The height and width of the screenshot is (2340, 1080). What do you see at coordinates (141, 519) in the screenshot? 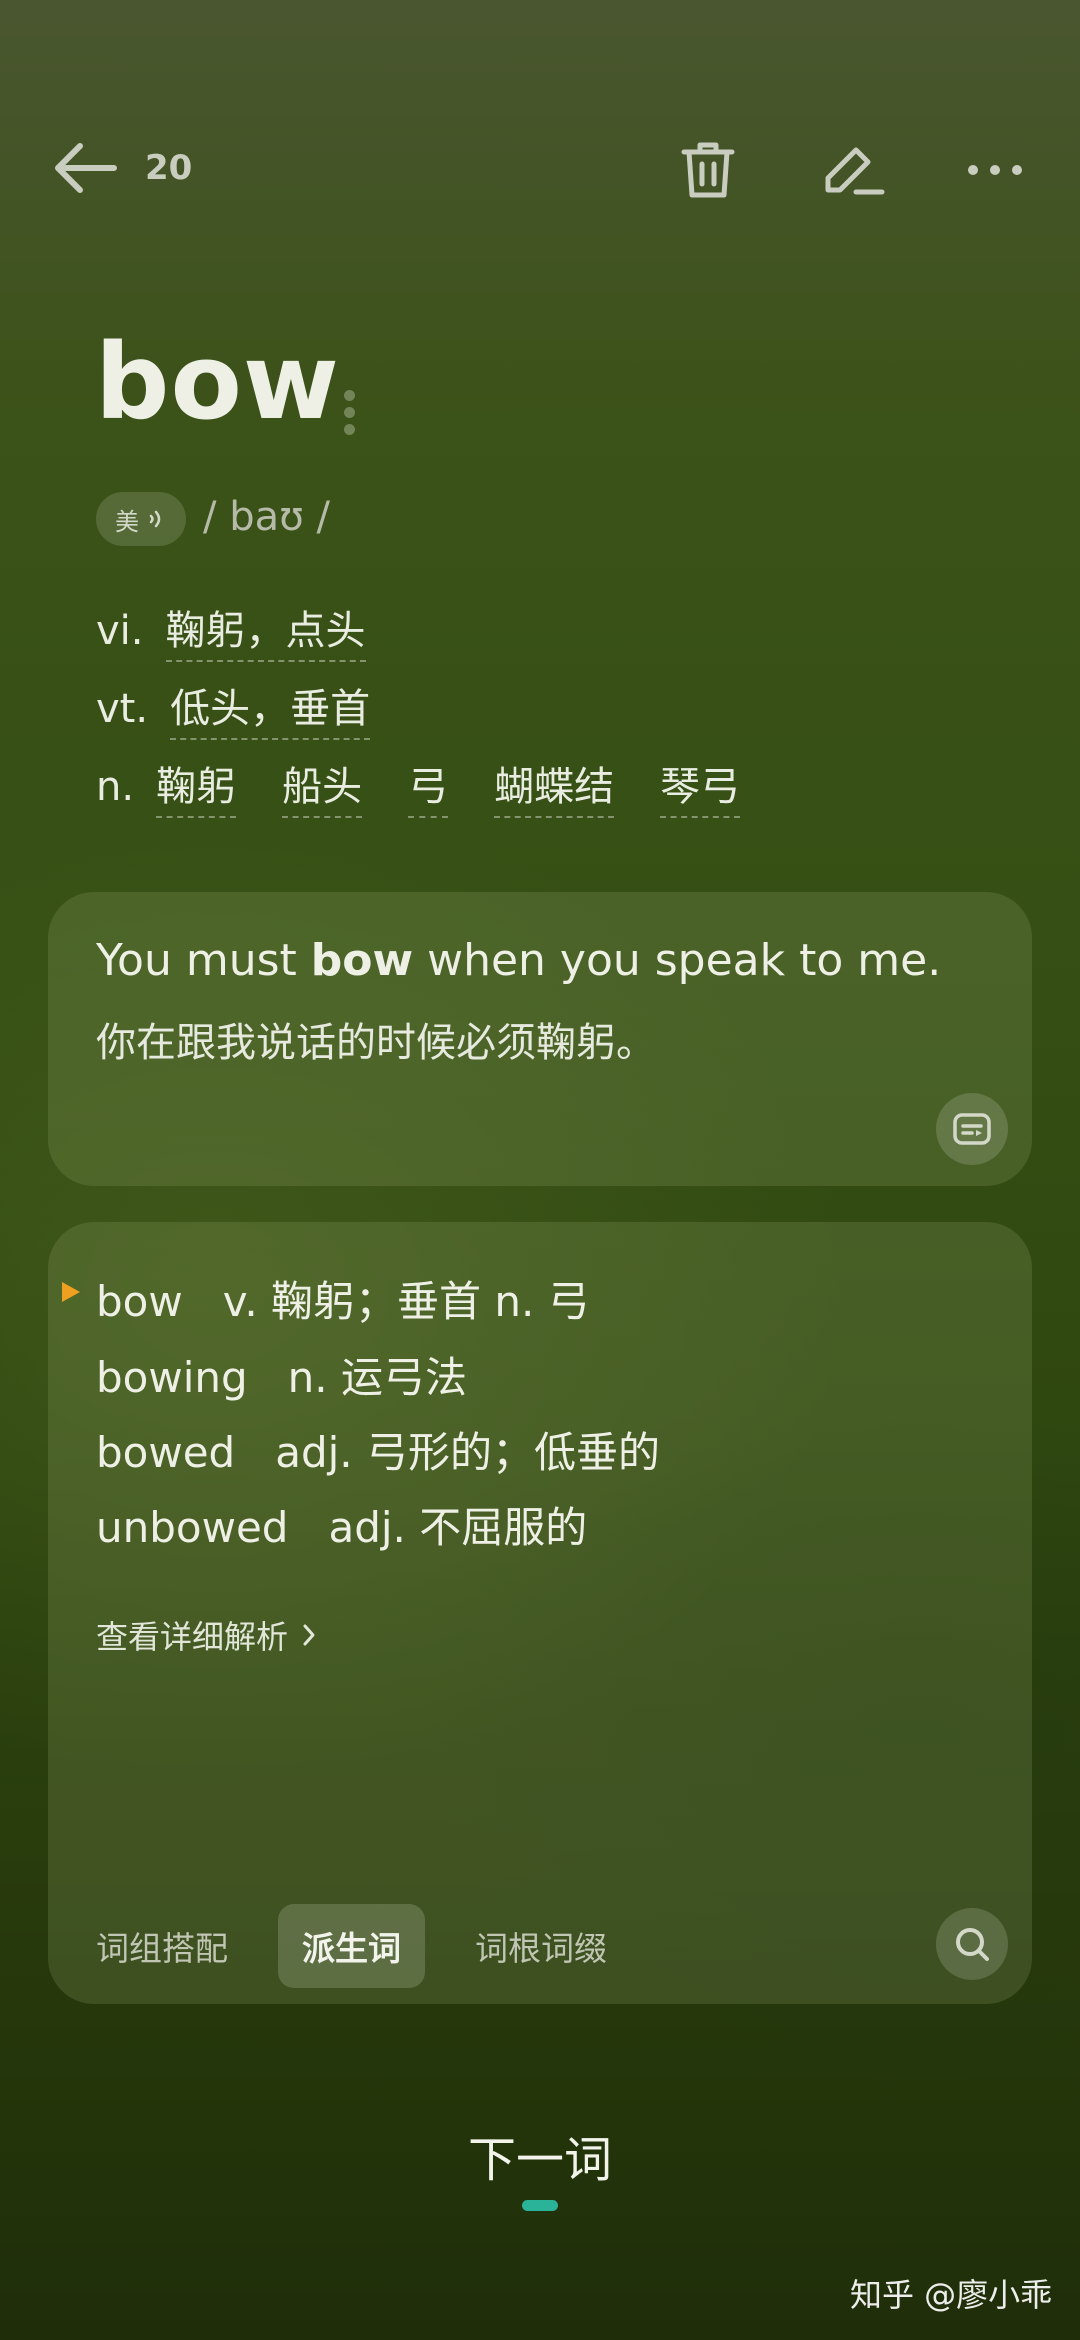
I see `pronunciation-button: 美` at bounding box center [141, 519].